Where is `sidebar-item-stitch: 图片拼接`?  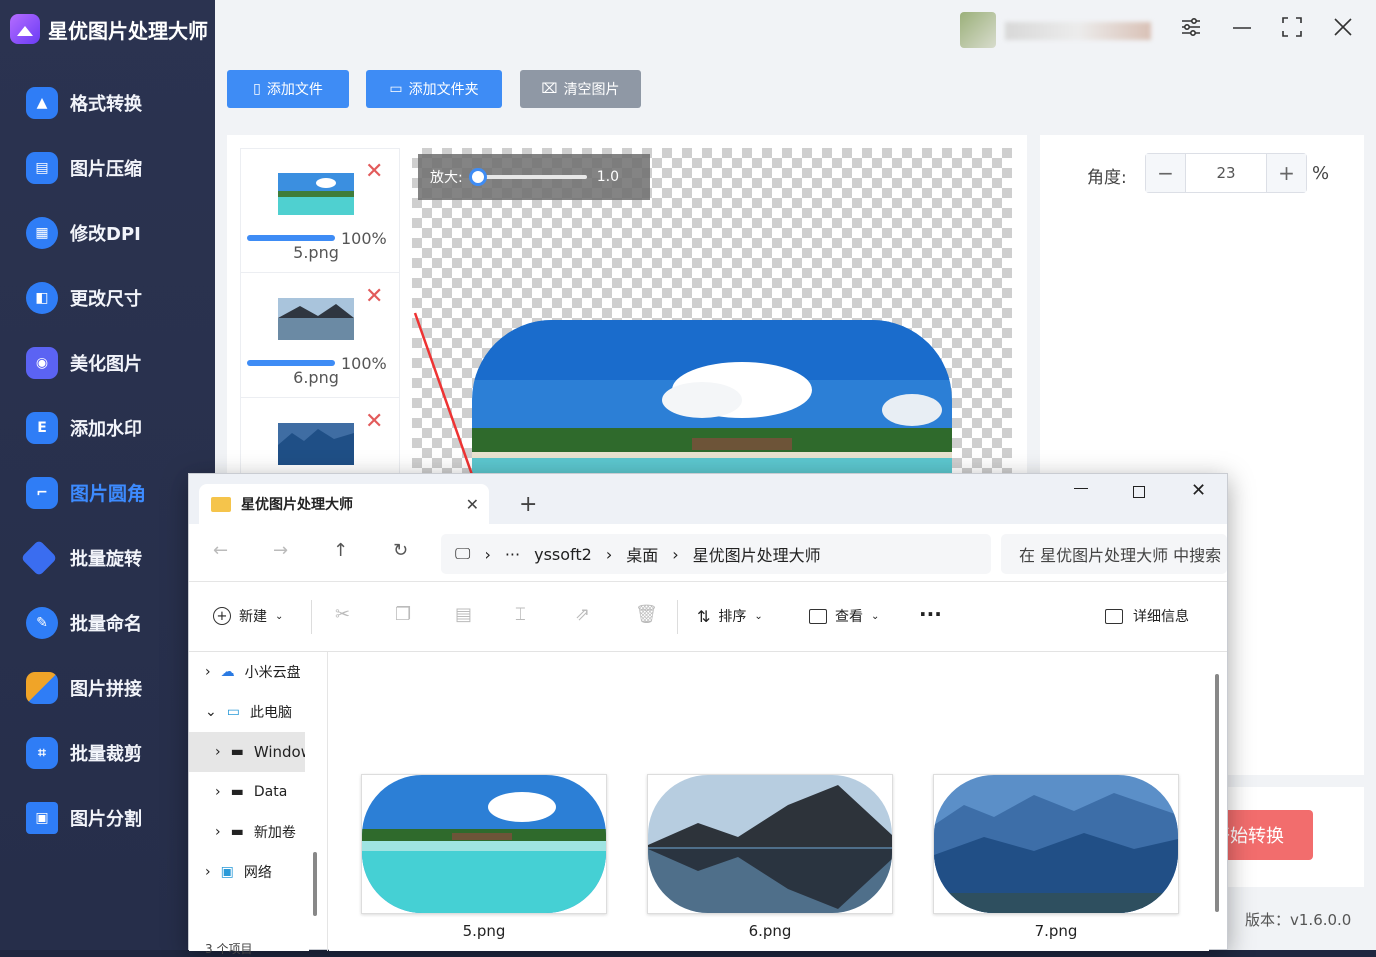 sidebar-item-stitch: 图片拼接 is located at coordinates (107, 687).